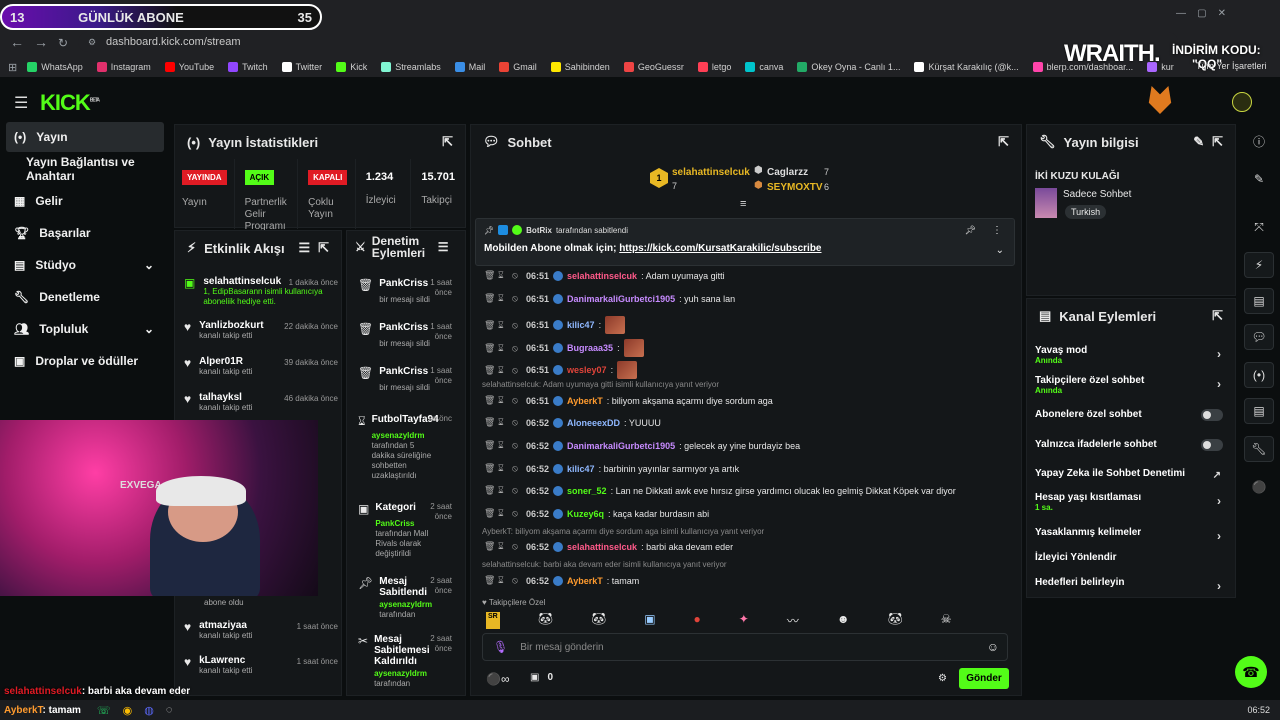 The width and height of the screenshot is (1280, 720). I want to click on all-bookmarks: Tüm Yer İşaretleri, so click(1231, 66).